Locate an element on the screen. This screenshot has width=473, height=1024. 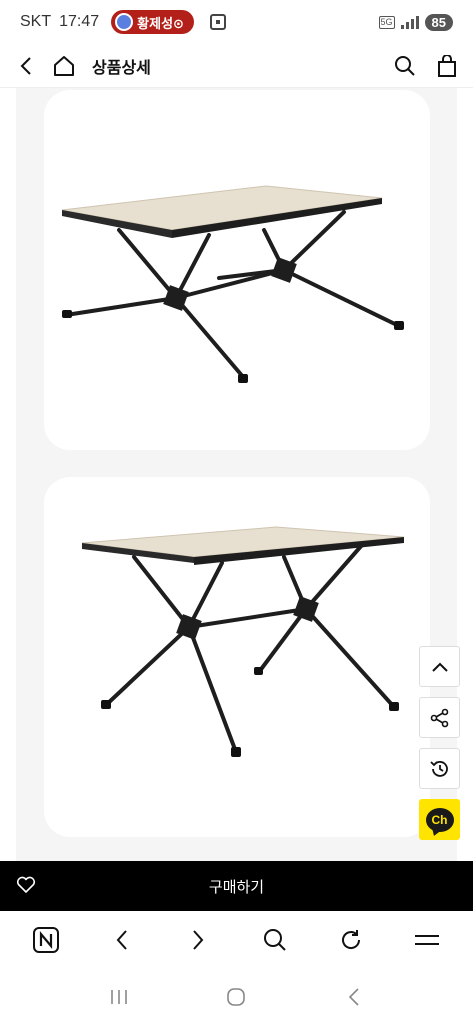
system-home-button is located at coordinates (236, 997).